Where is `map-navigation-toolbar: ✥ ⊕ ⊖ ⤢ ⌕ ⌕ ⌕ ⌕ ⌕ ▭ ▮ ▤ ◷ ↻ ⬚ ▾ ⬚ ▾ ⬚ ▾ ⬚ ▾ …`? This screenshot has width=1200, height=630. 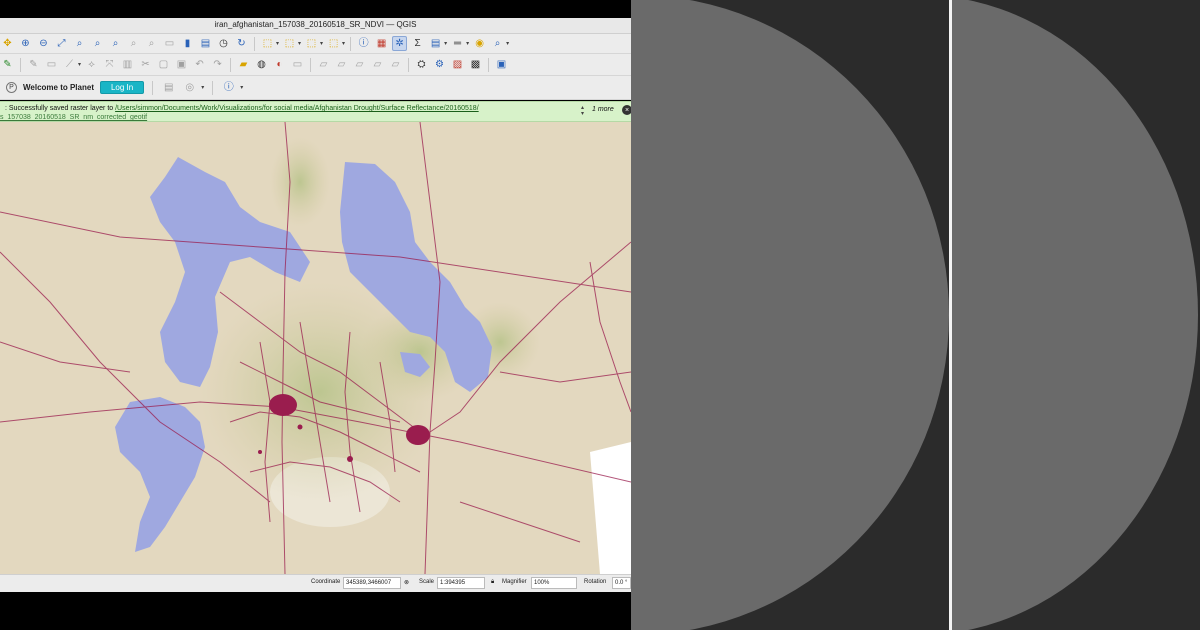
map-navigation-toolbar: ✥ ⊕ ⊖ ⤢ ⌕ ⌕ ⌕ ⌕ ⌕ ▭ ▮ ▤ ◷ ↻ ⬚ ▾ ⬚ ▾ ⬚ ▾ ⬚ ▾ … is located at coordinates (315, 44).